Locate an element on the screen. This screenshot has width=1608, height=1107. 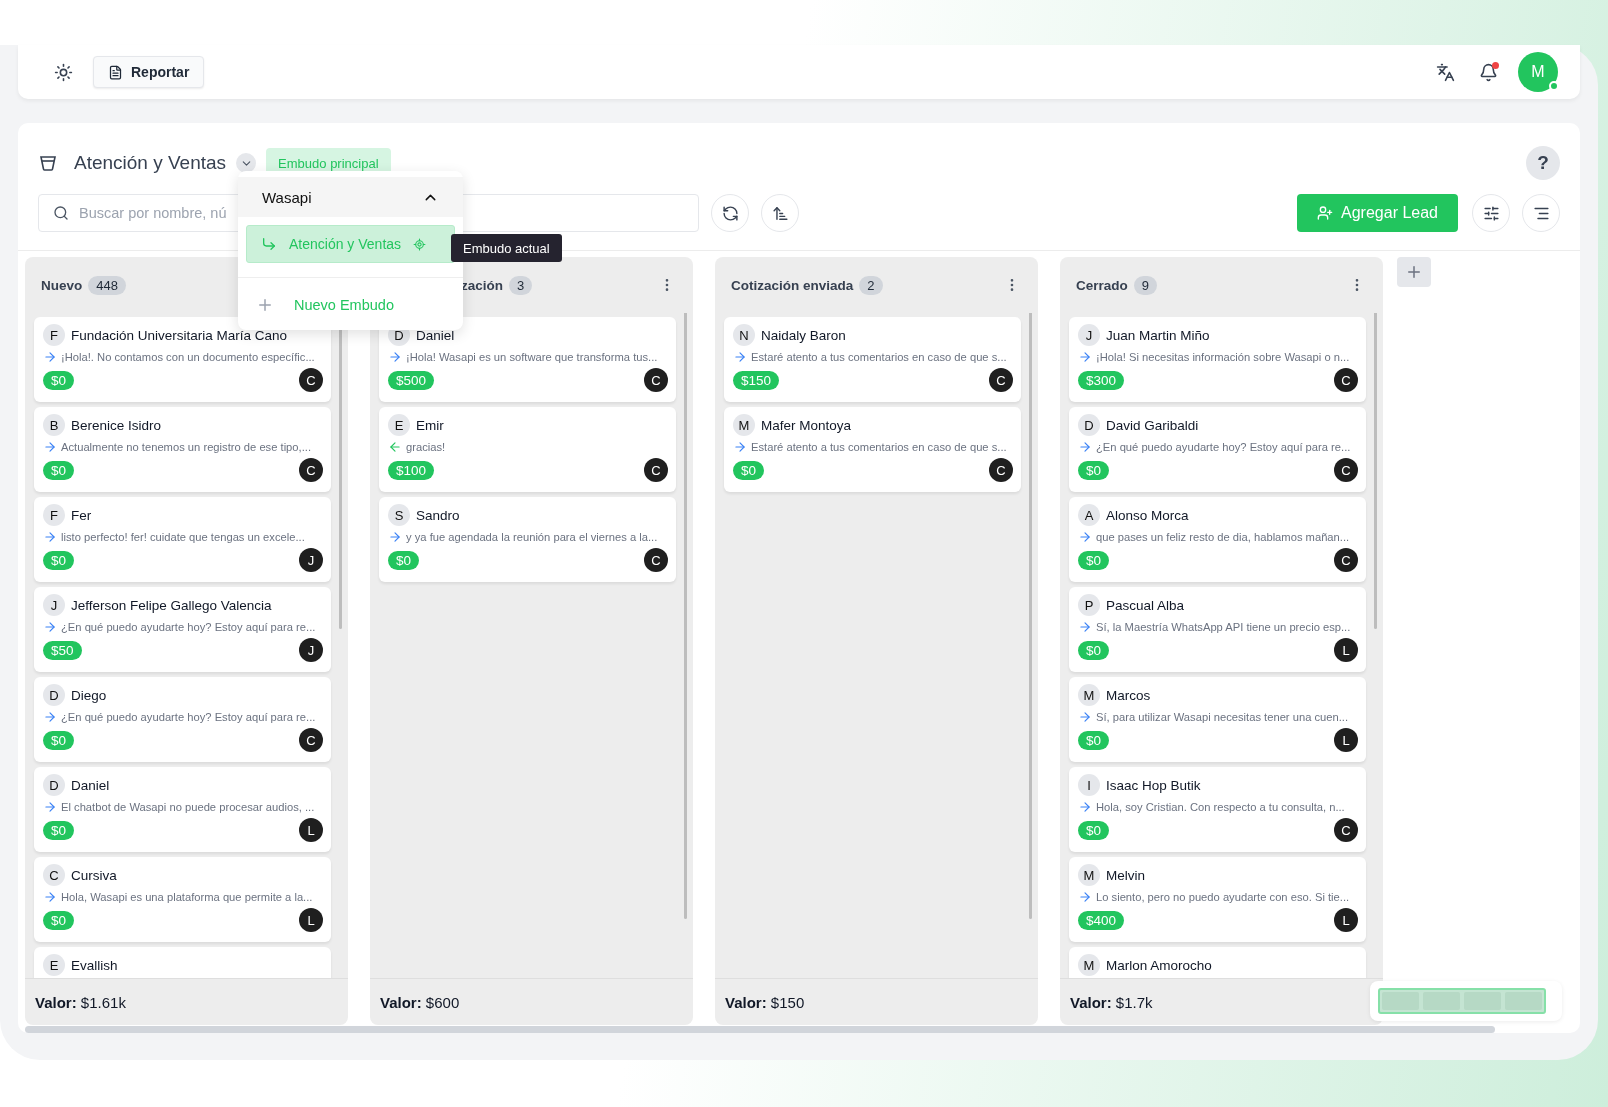
report-button: Reportar is located at coordinates (149, 72).